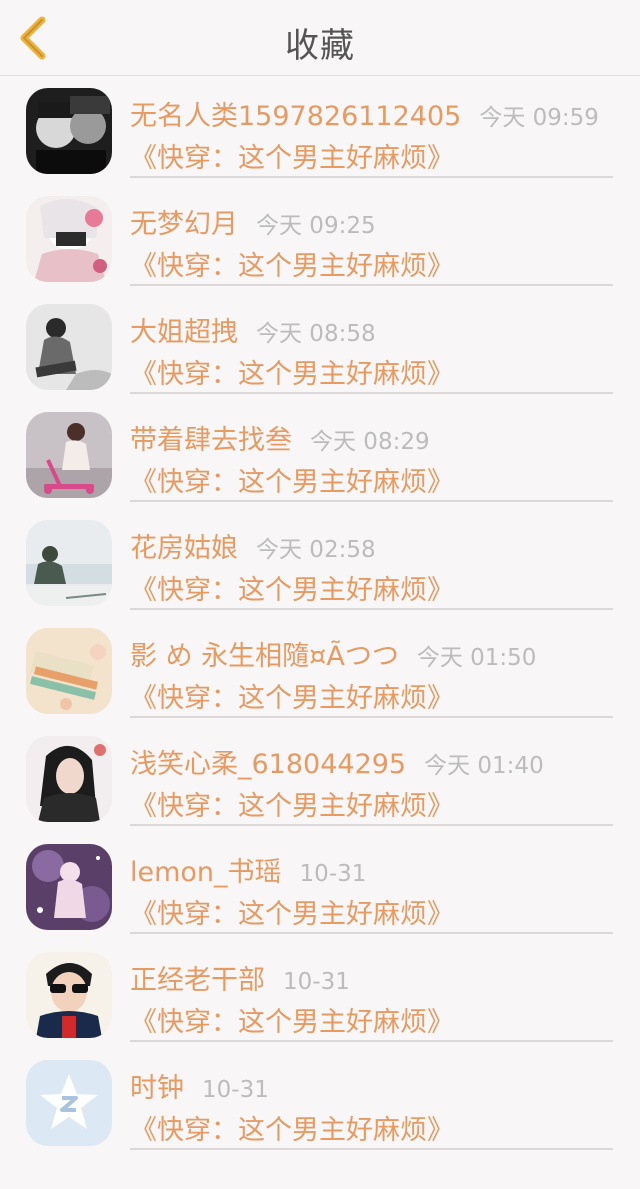 Image resolution: width=640 pixels, height=1189 pixels. What do you see at coordinates (316, 334) in the screenshot?
I see `timestamp: 今天 08:58` at bounding box center [316, 334].